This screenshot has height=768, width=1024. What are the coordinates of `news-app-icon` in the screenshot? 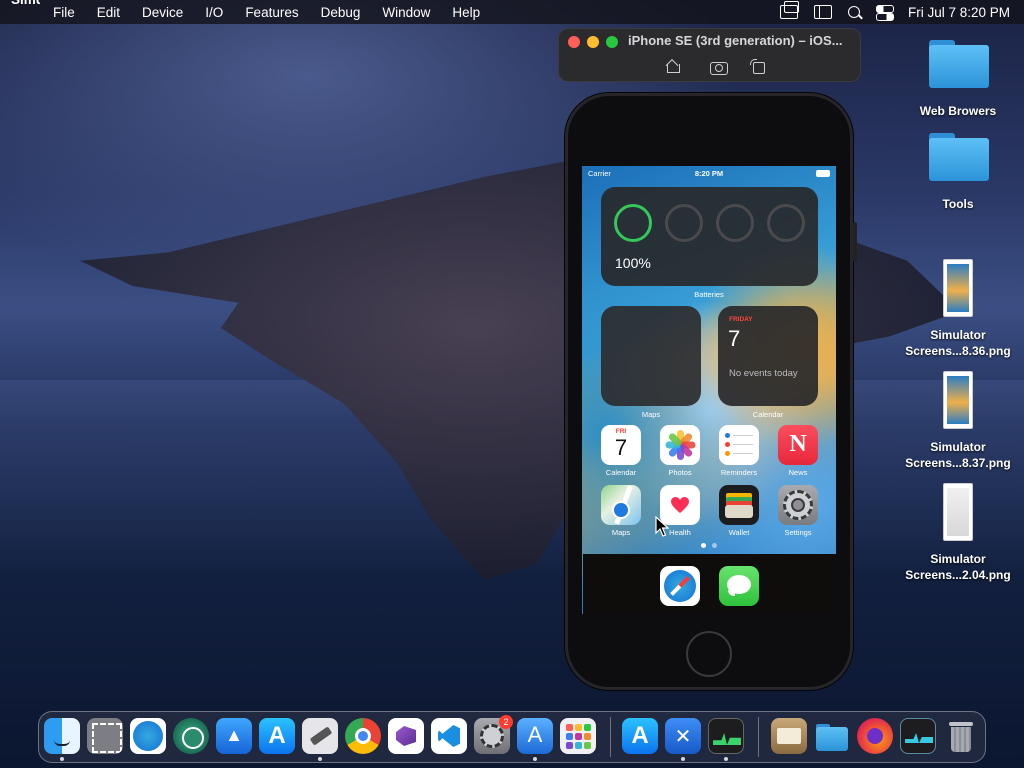 It's located at (798, 445).